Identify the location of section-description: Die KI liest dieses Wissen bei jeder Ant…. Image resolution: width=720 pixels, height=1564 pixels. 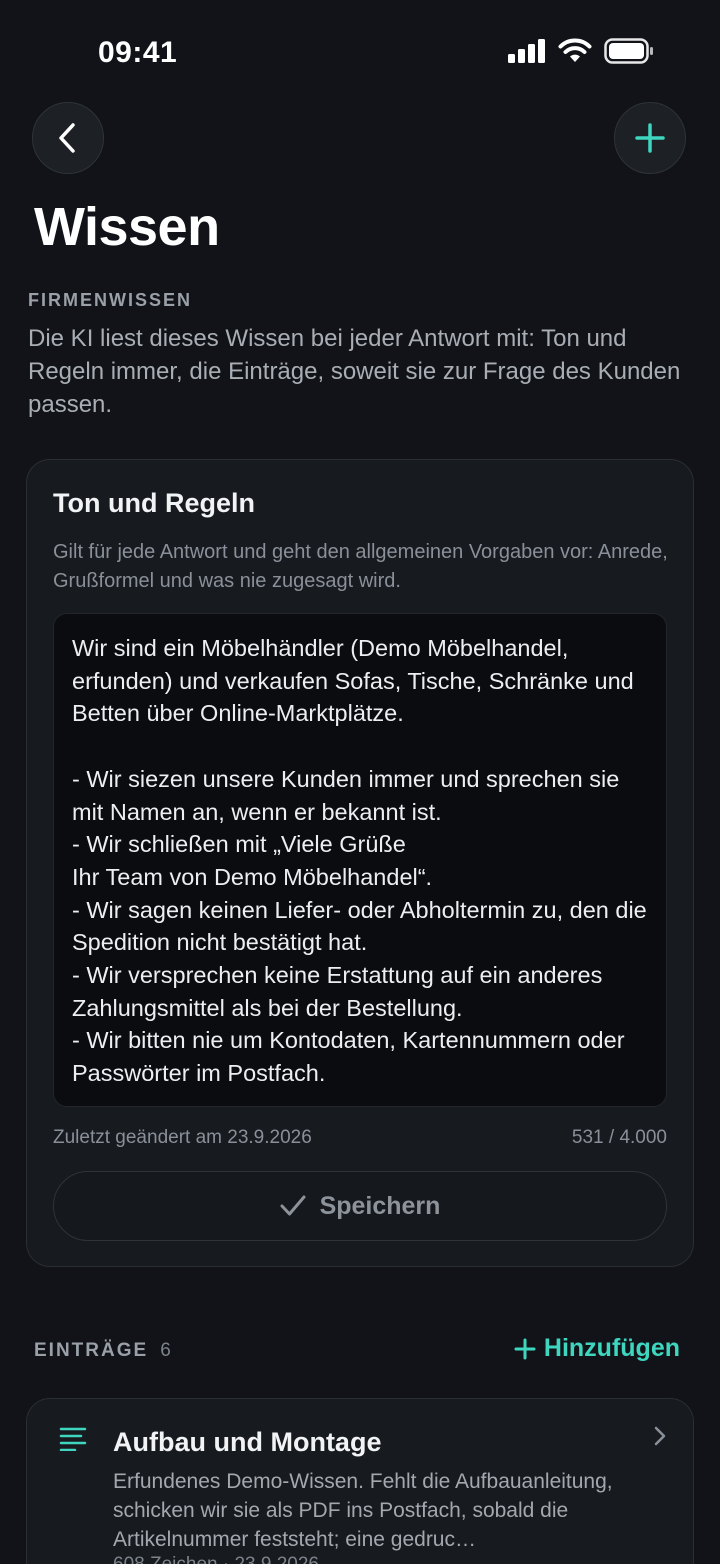
(354, 371).